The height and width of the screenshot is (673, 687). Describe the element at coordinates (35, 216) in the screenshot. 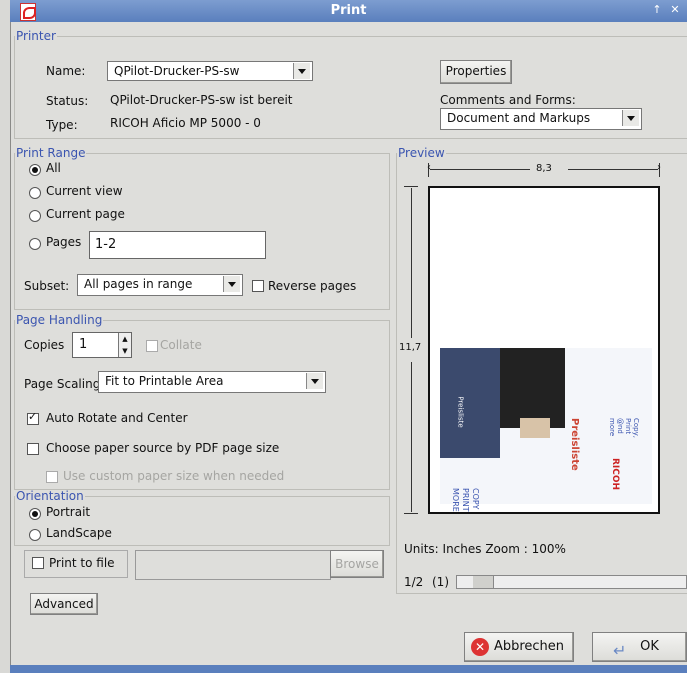

I see `current-page-radio` at that location.